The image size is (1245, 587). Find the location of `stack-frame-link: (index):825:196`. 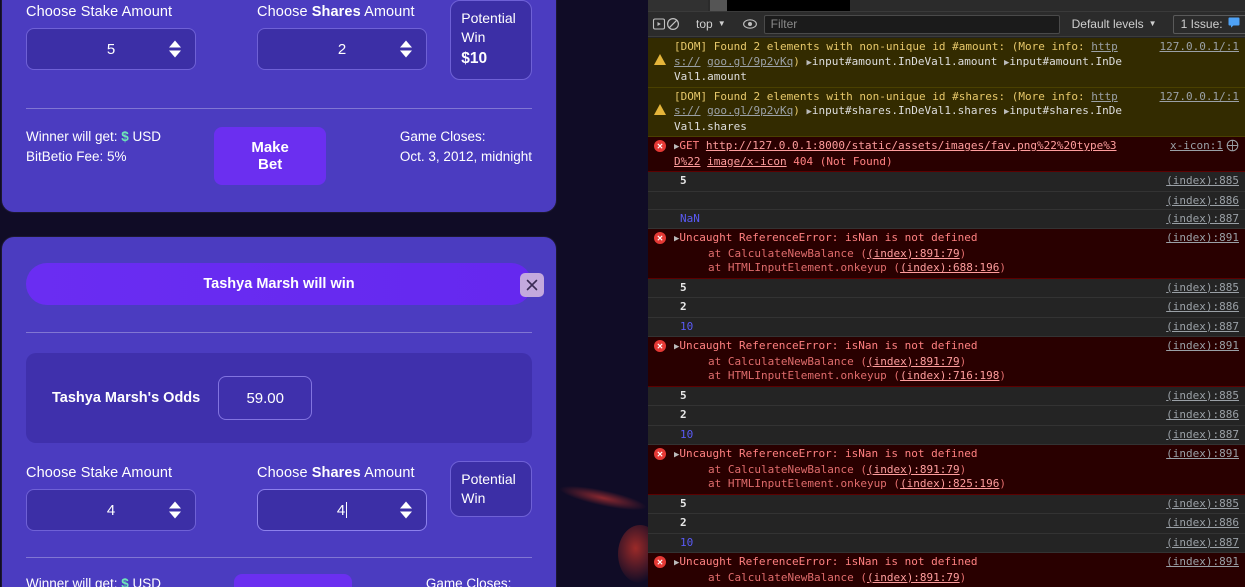

stack-frame-link: (index):825:196 is located at coordinates (949, 483).